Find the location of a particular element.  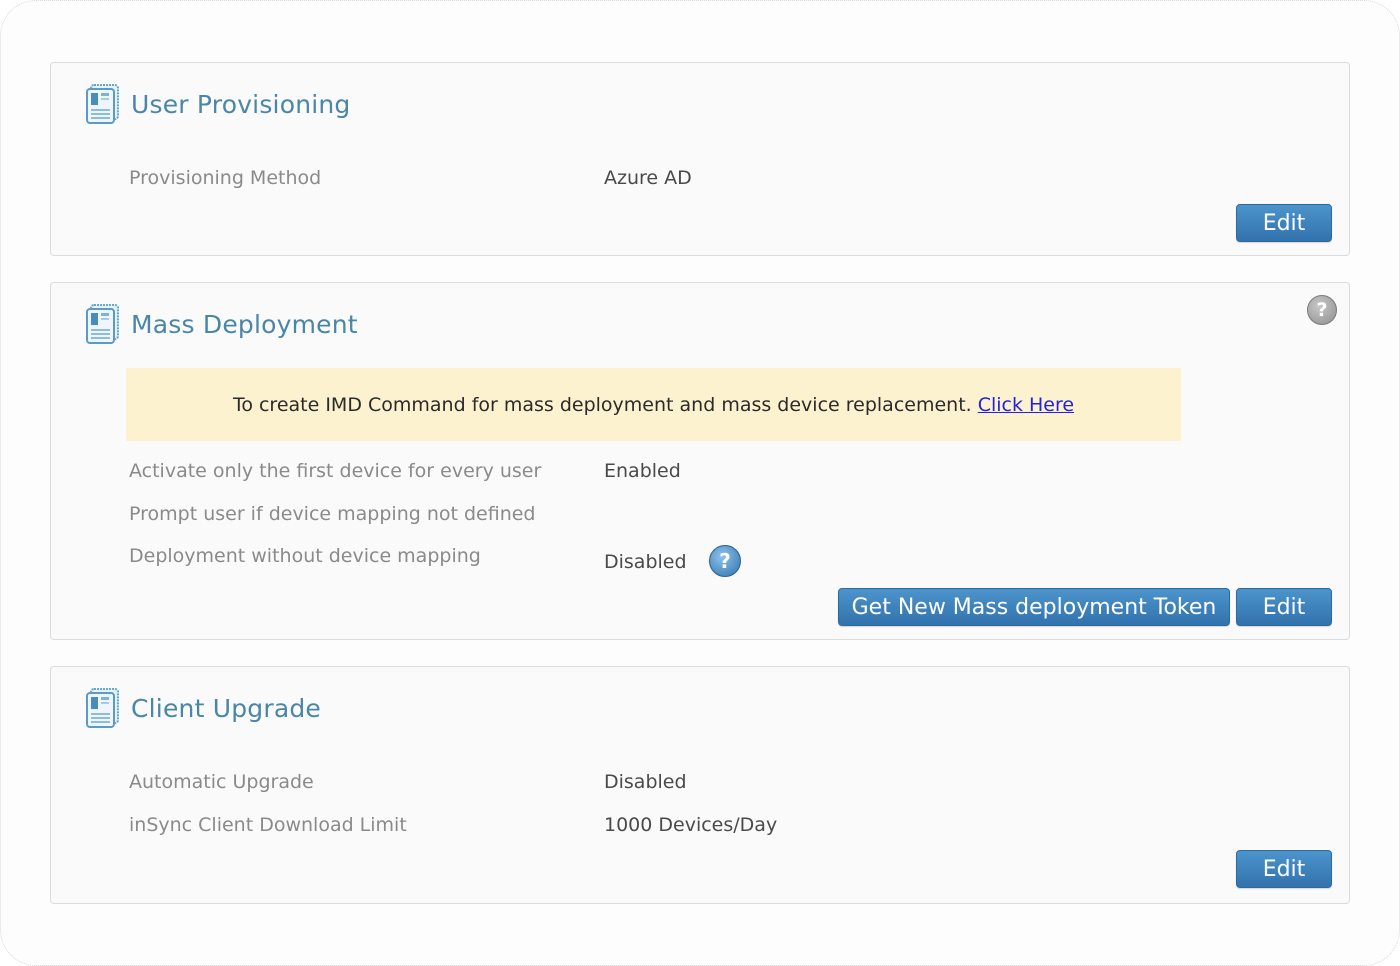

setting-label: Deployment without device mapping is located at coordinates (305, 556).